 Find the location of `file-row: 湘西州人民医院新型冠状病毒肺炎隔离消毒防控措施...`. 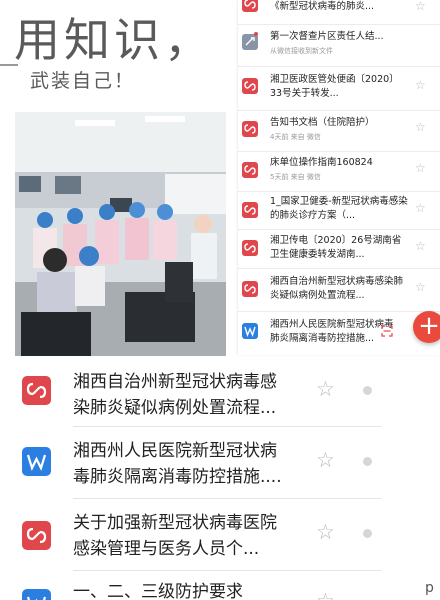

file-row: 湘西州人民医院新型冠状病毒肺炎隔离消毒防控措施... is located at coordinates (339, 333).